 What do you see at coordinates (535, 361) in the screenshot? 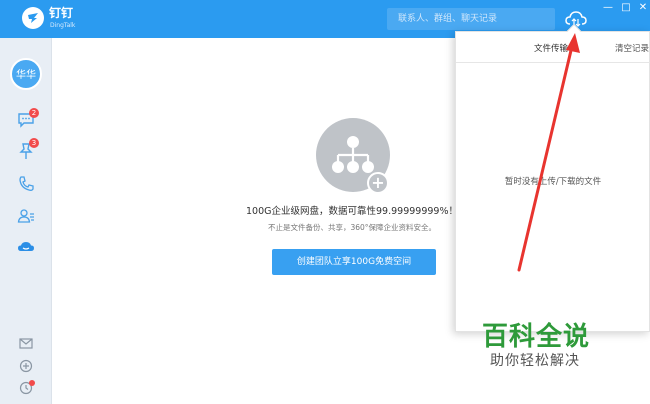
I see `watermark-subtitle: 助你轻松解决` at bounding box center [535, 361].